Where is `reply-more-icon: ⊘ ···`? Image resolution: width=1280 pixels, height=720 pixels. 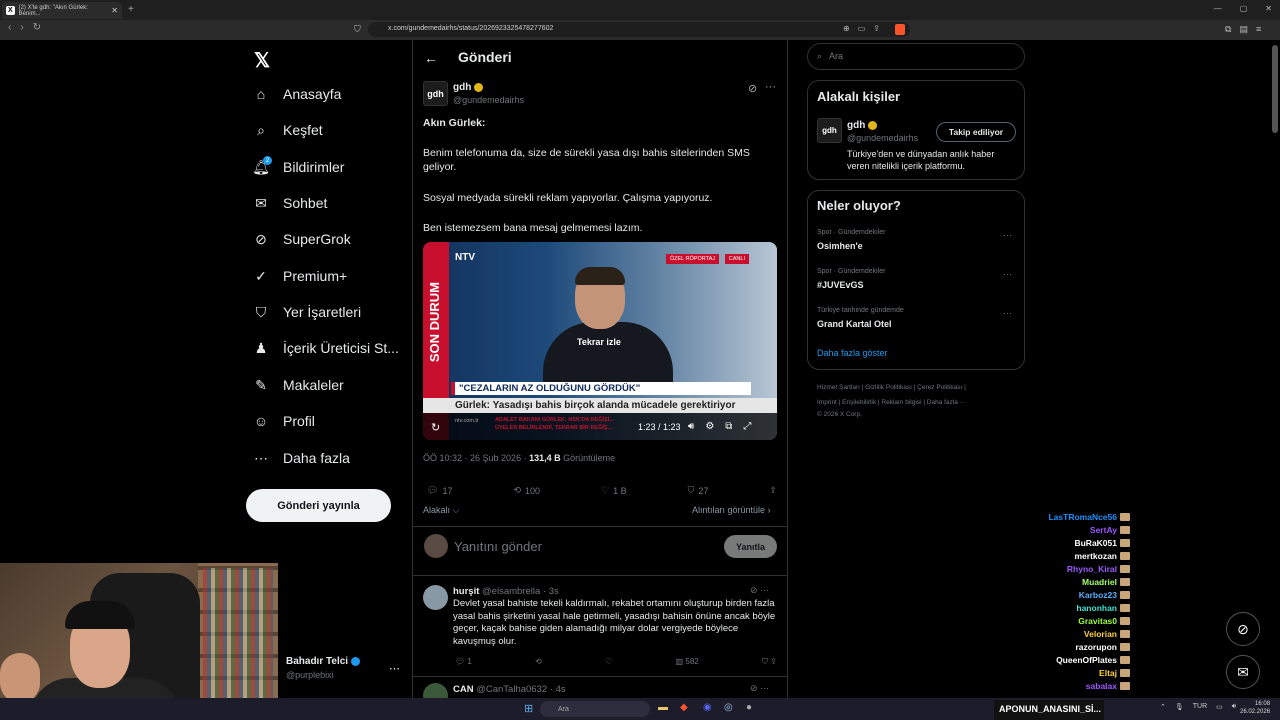 reply-more-icon: ⊘ ··· is located at coordinates (759, 590).